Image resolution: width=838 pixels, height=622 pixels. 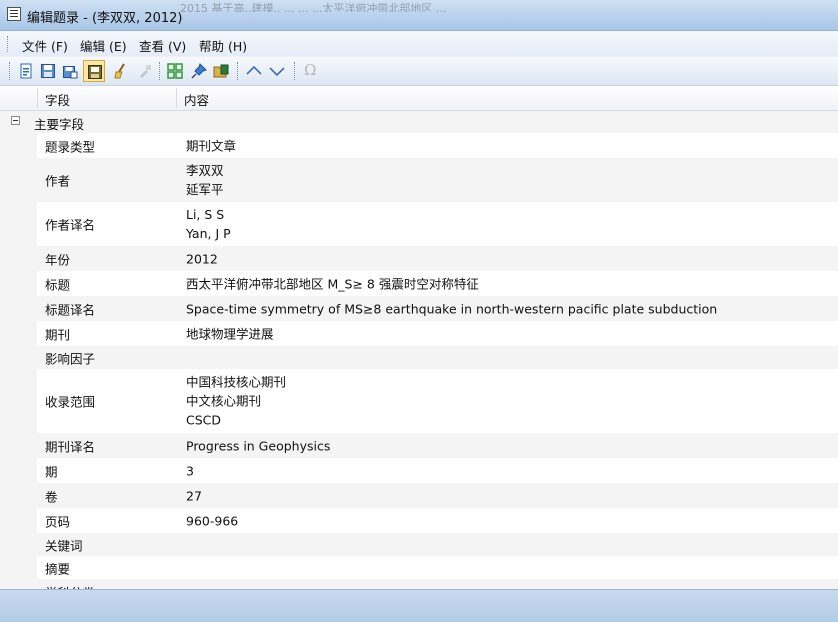 What do you see at coordinates (419, 180) in the screenshot?
I see `table-row: 作者 李双双 延军平` at bounding box center [419, 180].